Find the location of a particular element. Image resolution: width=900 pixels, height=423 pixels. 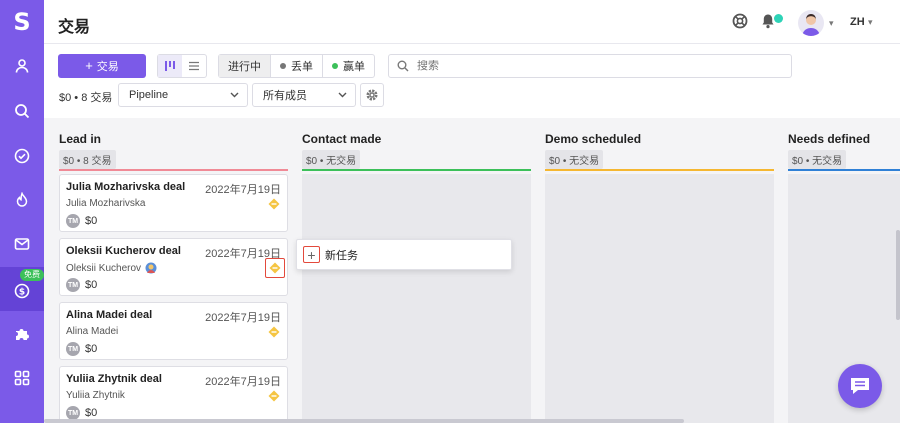

sidebar-item-integrations is located at coordinates (22, 334).